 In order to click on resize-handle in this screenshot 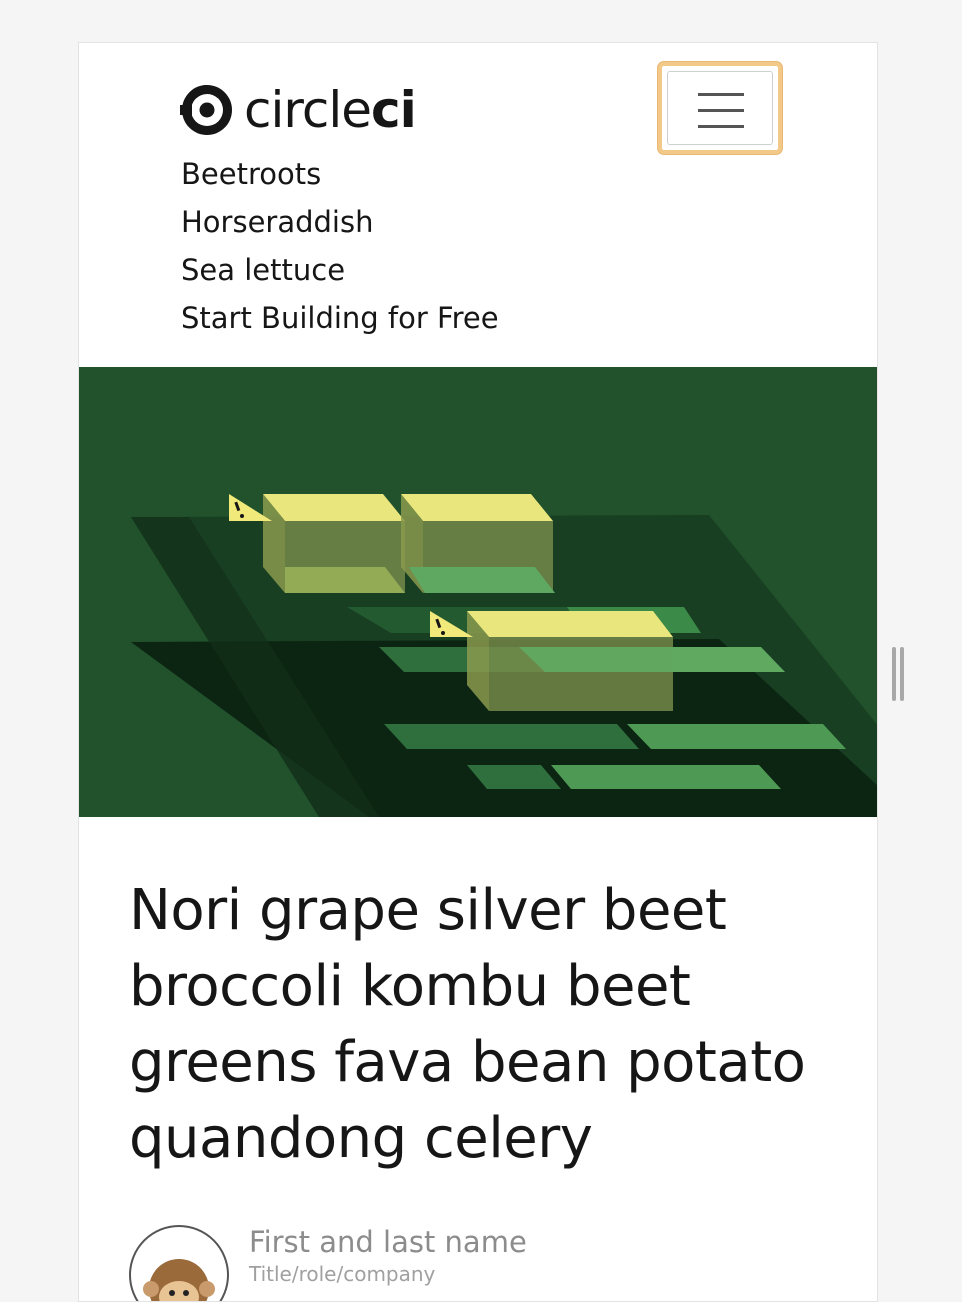, I will do `click(898, 674)`.